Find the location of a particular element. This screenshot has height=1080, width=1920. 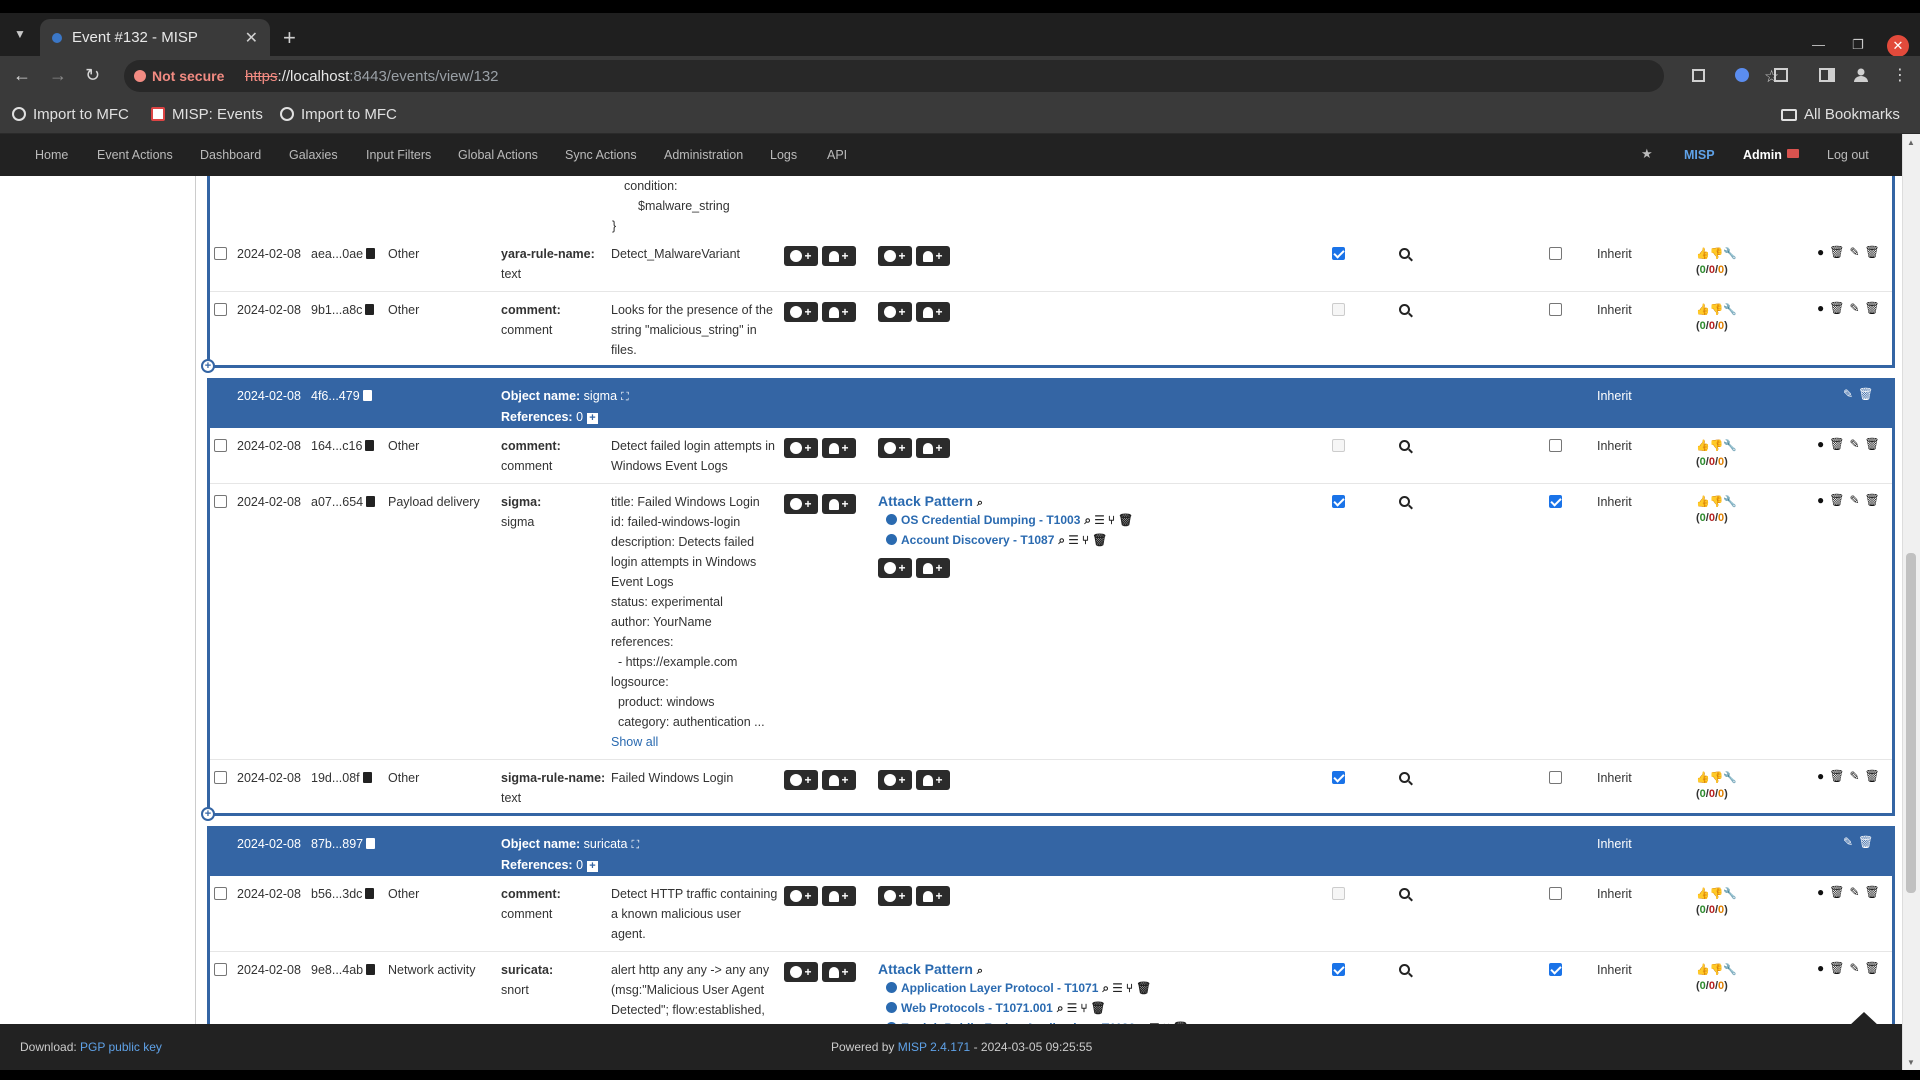

nav-api: API is located at coordinates (837, 155).